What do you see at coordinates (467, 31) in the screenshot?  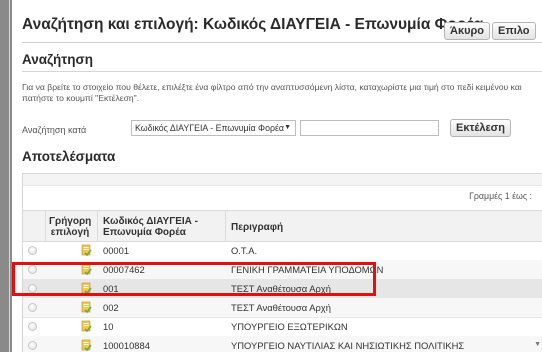 I see `cancel-button: Άκυρο` at bounding box center [467, 31].